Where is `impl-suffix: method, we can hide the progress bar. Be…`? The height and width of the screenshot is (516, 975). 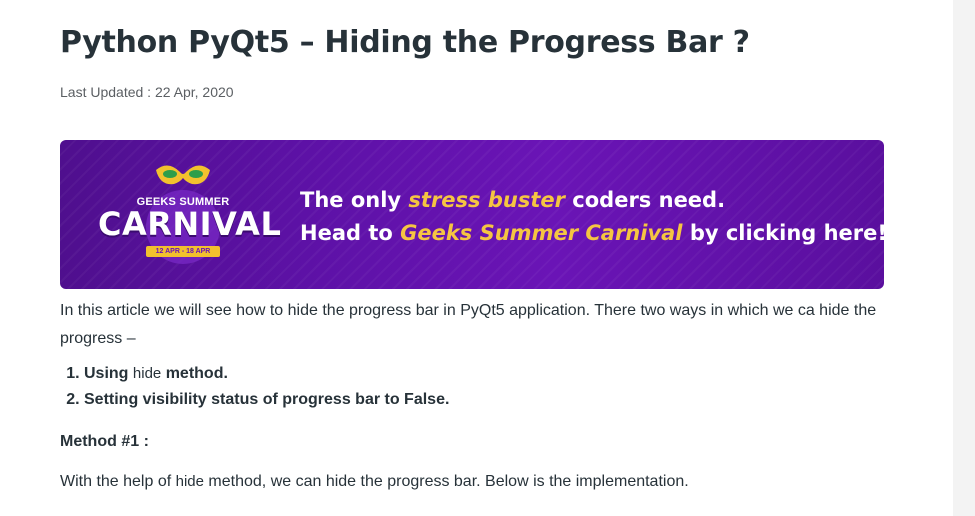
impl-suffix: method, we can hide the progress bar. Be… is located at coordinates (446, 481).